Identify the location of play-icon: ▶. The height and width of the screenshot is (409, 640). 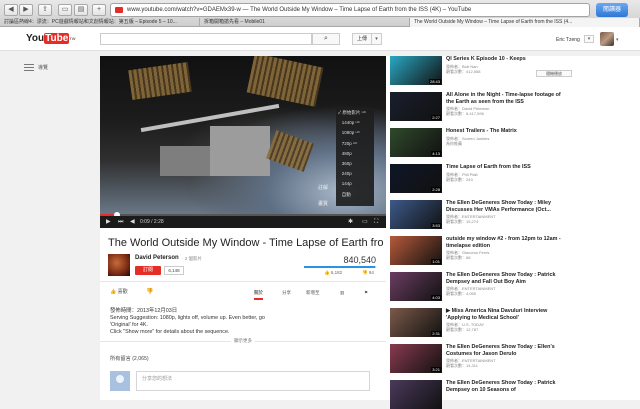
(108, 222).